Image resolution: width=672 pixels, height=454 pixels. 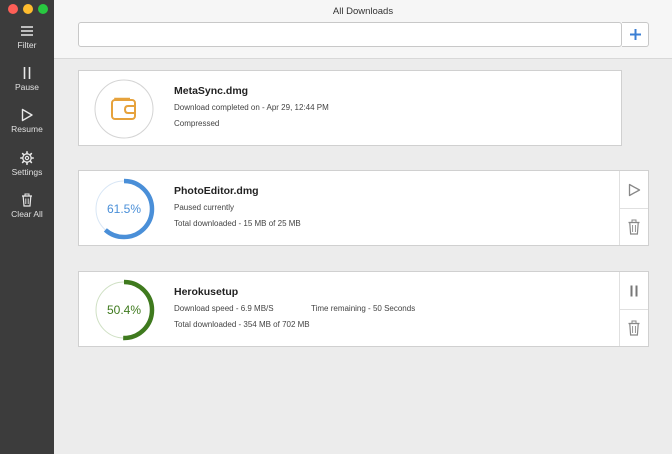 I want to click on sidebar-item-settings: Settings, so click(x=27, y=164).